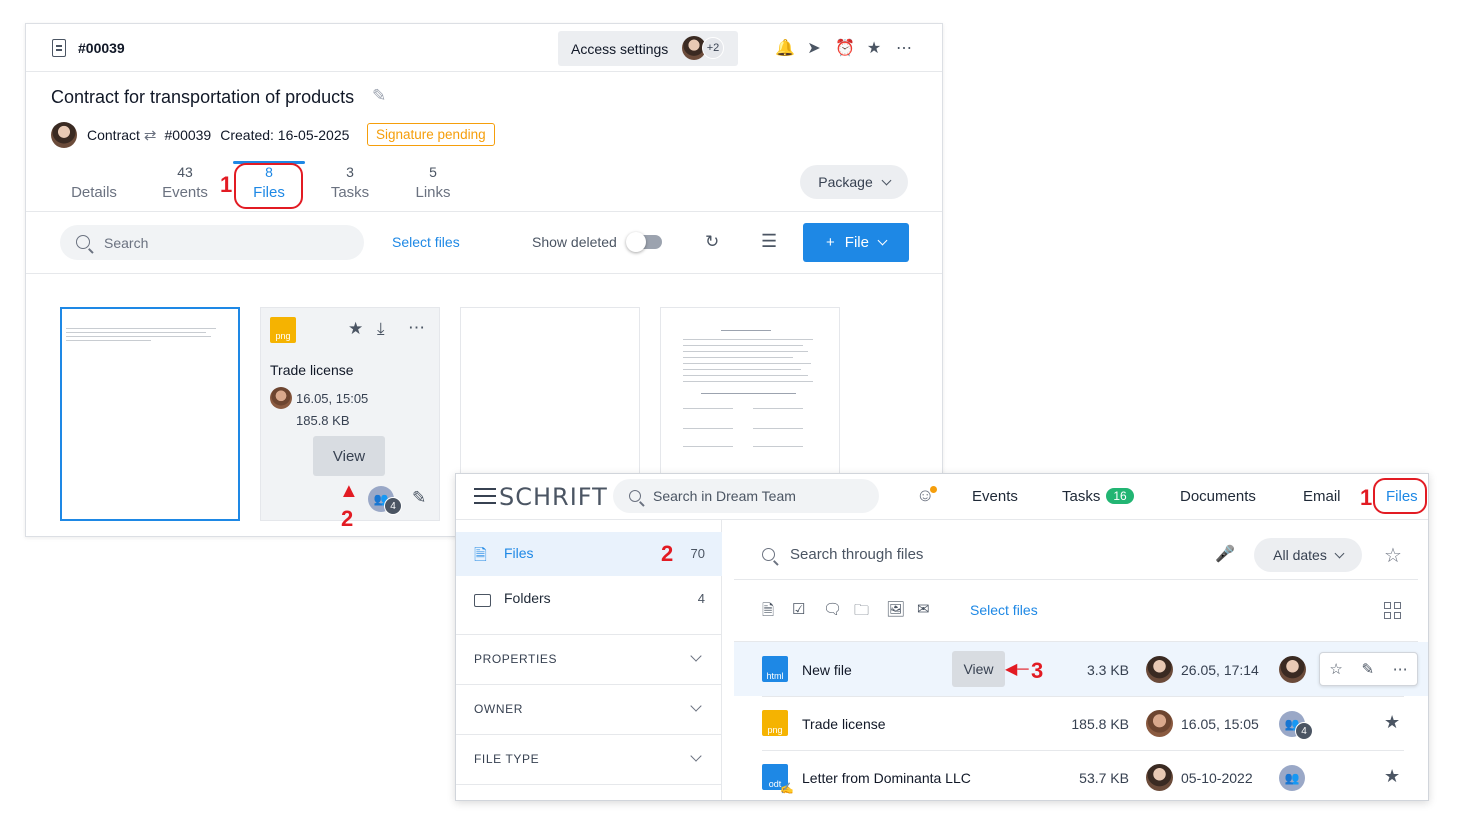 The width and height of the screenshot is (1457, 827). I want to click on tab-links-label: Links, so click(433, 192).